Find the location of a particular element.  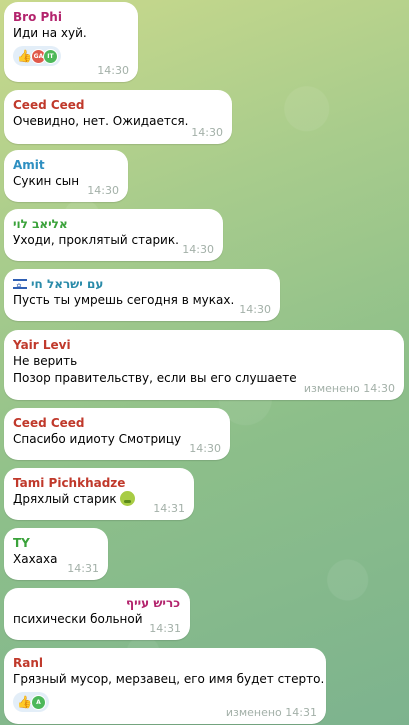

sender-name: Ranl is located at coordinates (164, 663).